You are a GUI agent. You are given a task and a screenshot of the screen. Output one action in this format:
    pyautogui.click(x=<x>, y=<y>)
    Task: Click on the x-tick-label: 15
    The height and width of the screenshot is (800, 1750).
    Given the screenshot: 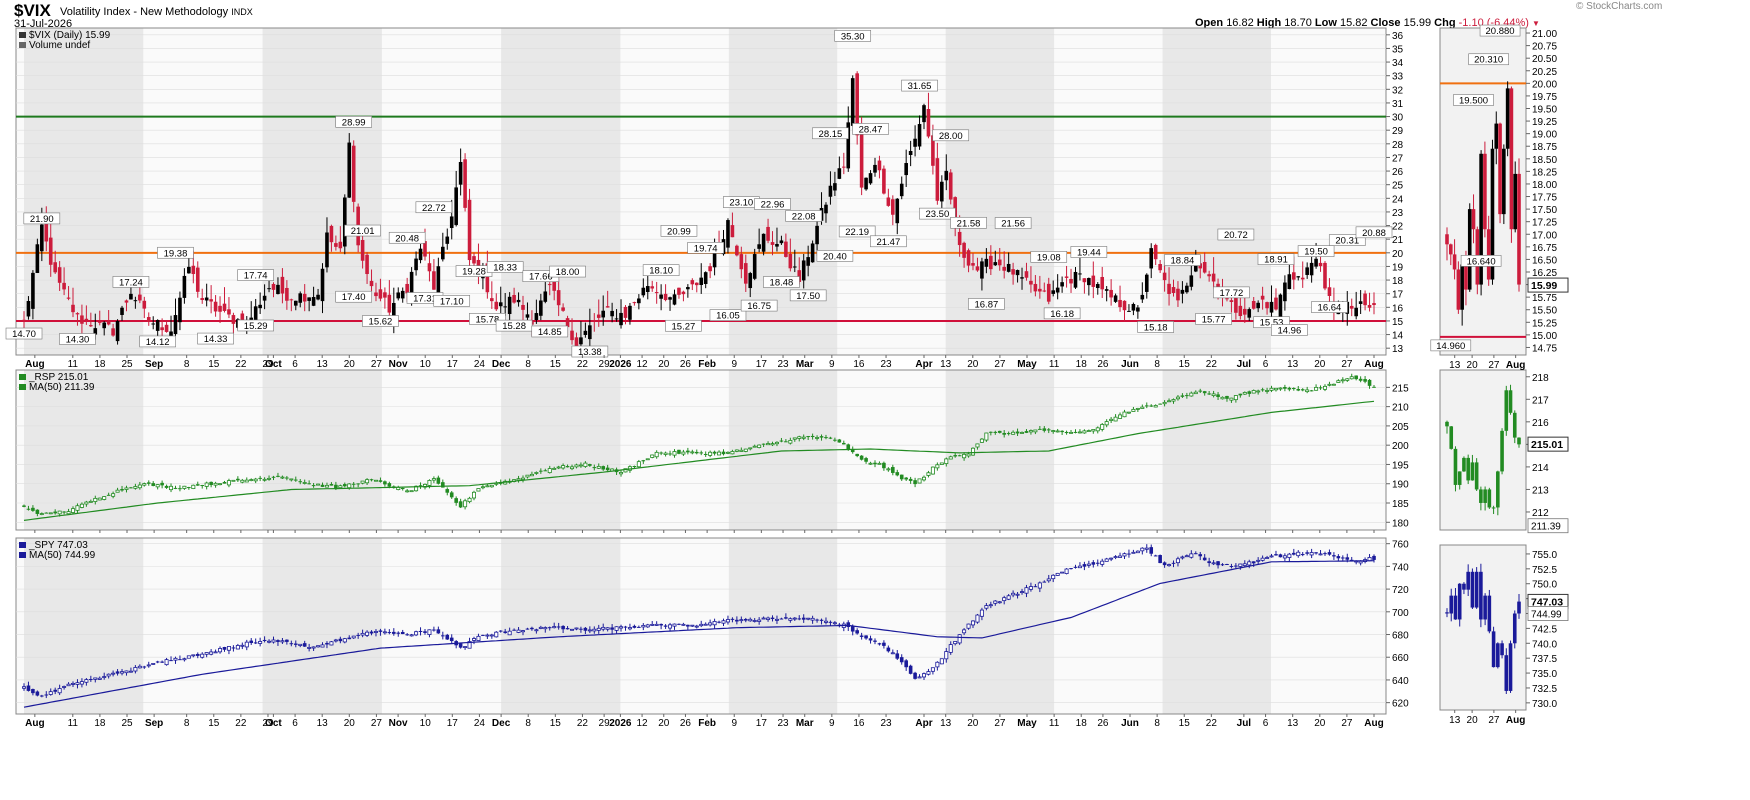 What is the action you would take?
    pyautogui.click(x=1185, y=364)
    